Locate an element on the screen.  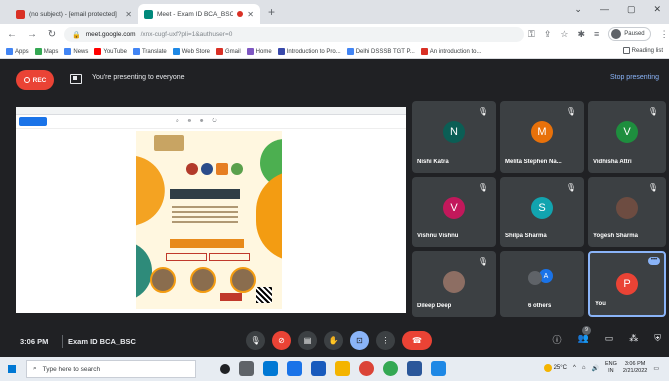
participant-tile: 🎙 N Nishi Katra is located at coordinates (454, 137).